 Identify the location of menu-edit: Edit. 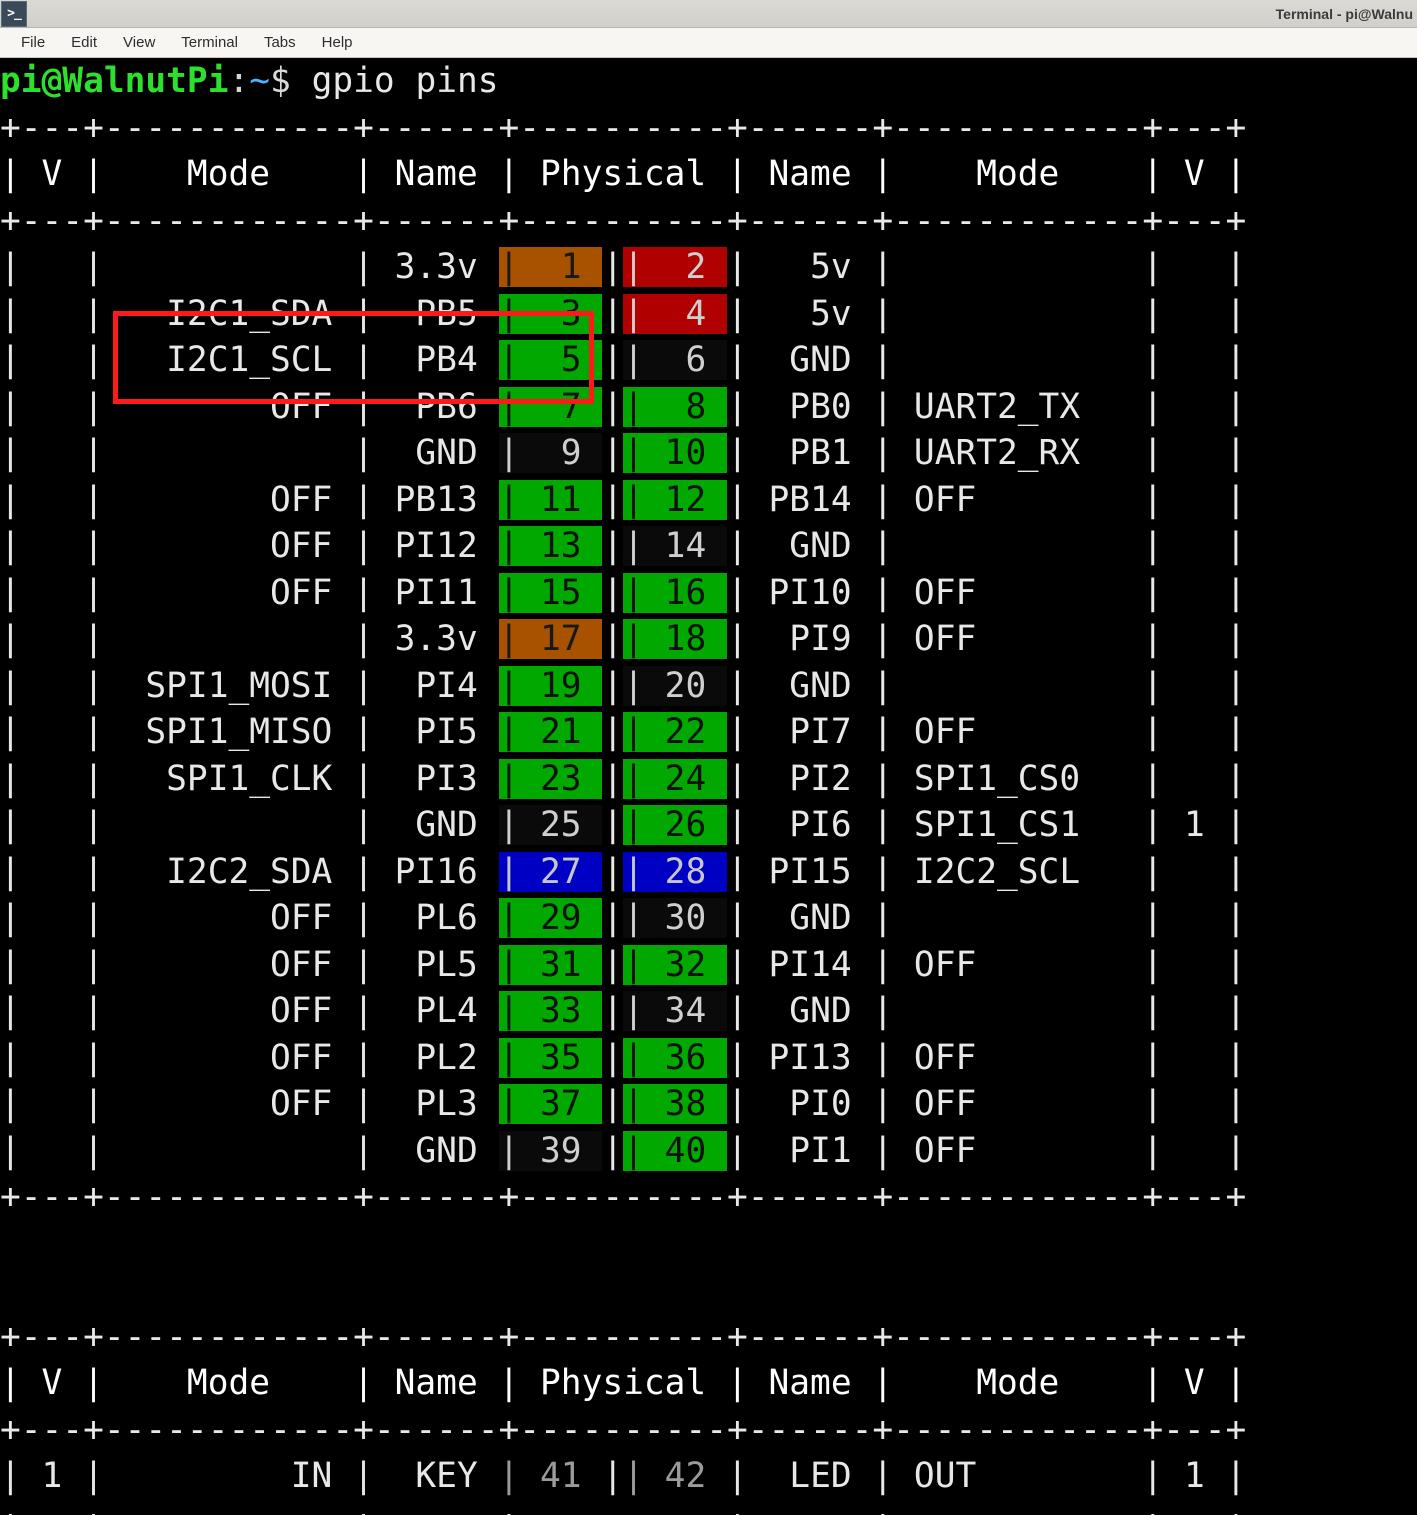
(84, 42).